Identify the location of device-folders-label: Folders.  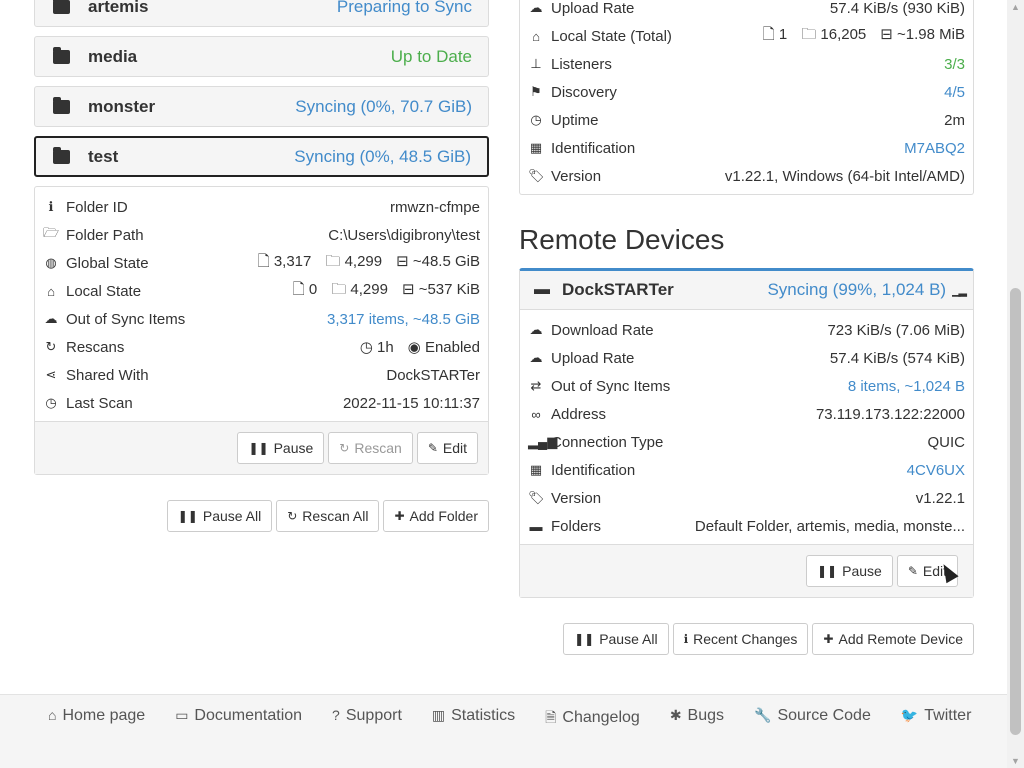
(576, 526).